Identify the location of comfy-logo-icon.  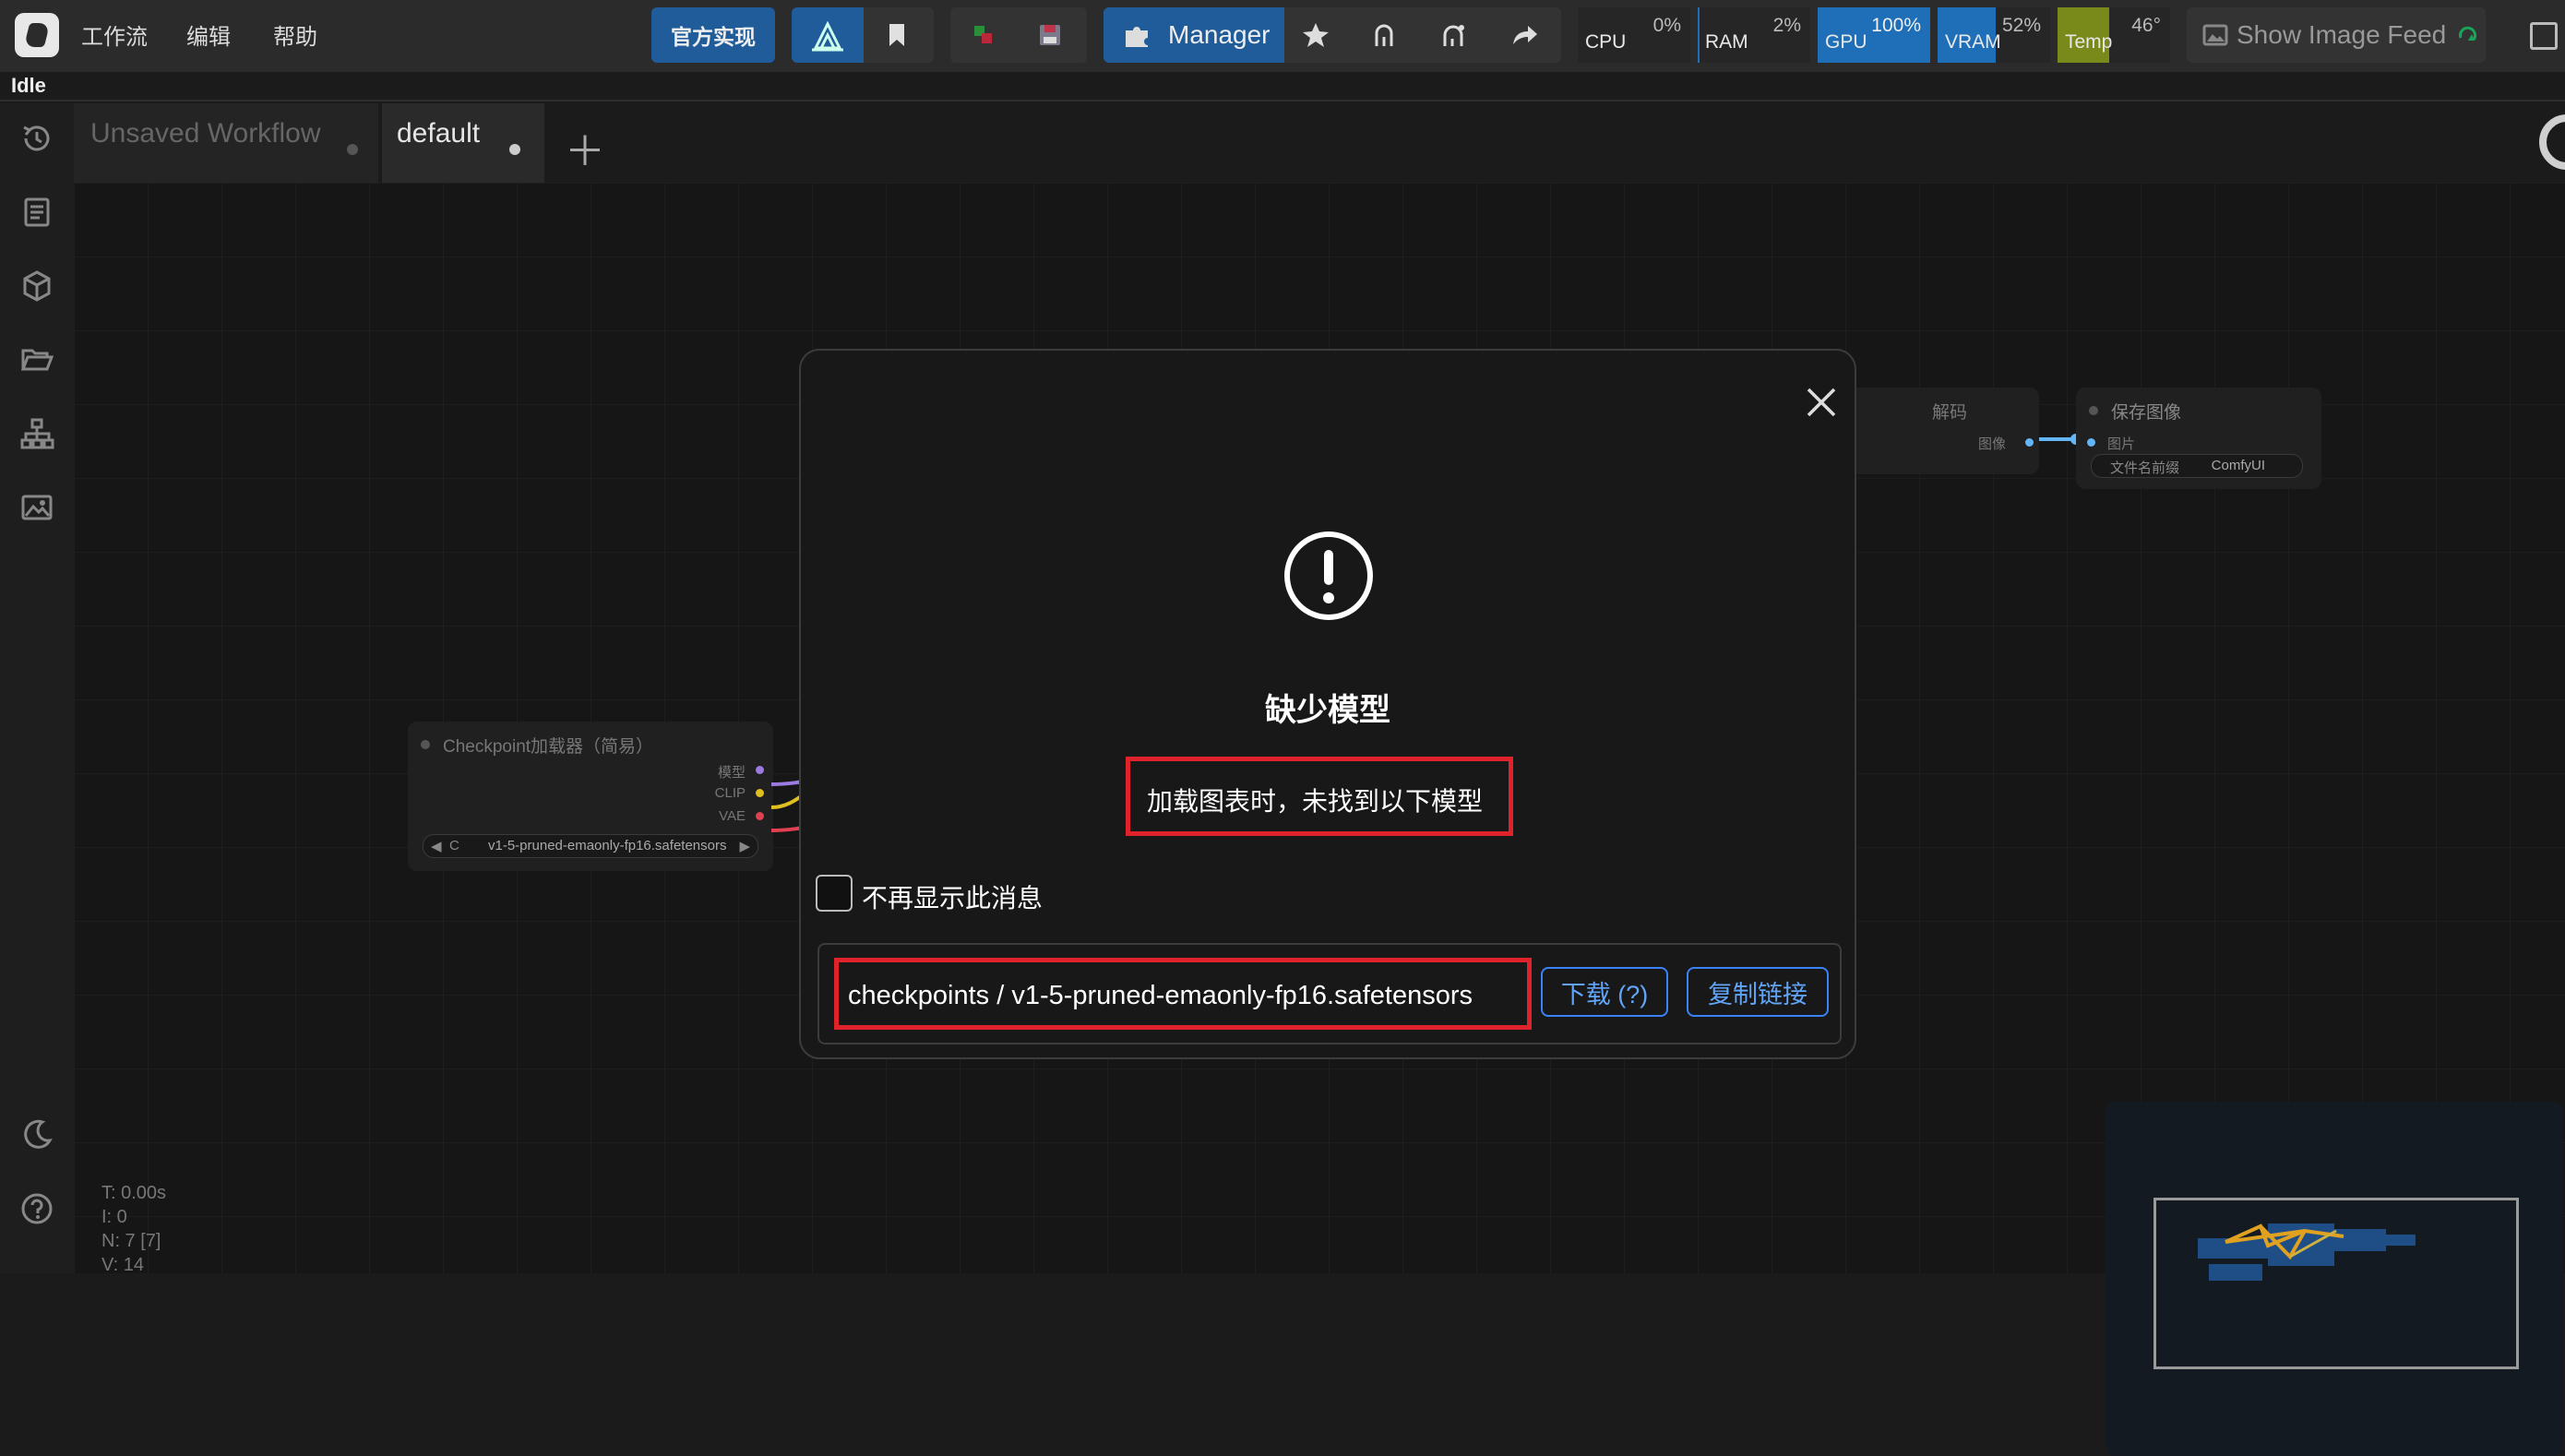
(37, 35).